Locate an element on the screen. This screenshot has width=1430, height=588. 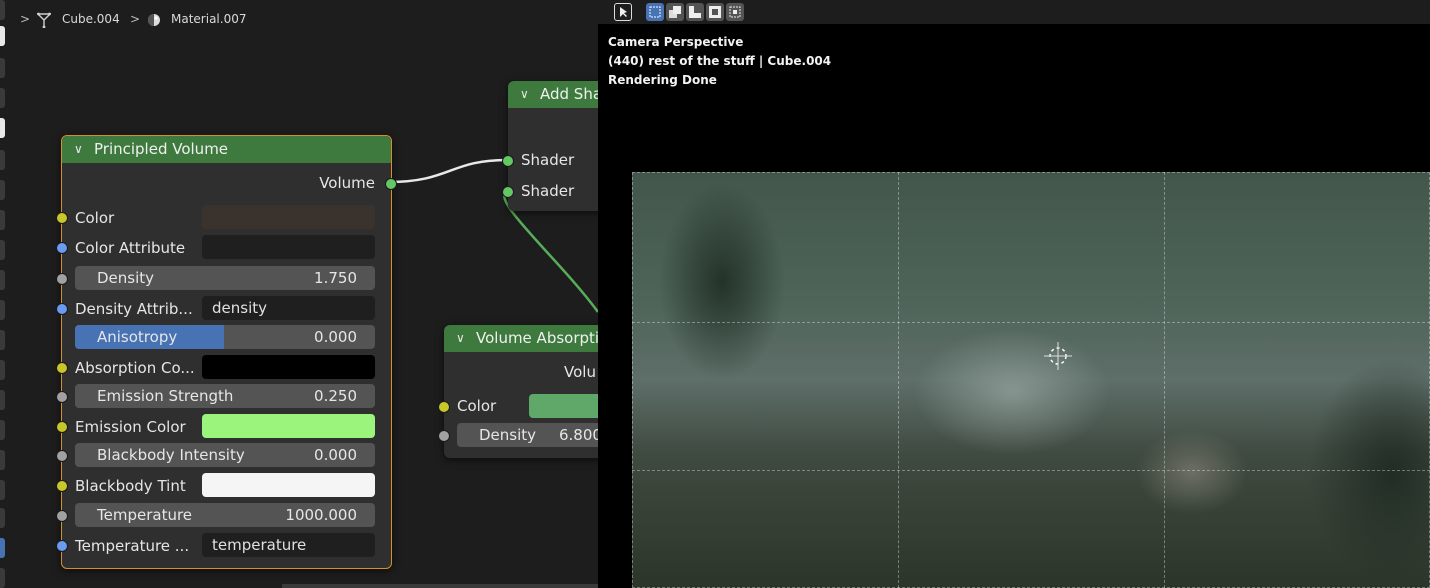
node-header: ∨ Add Sha is located at coordinates (553, 94).